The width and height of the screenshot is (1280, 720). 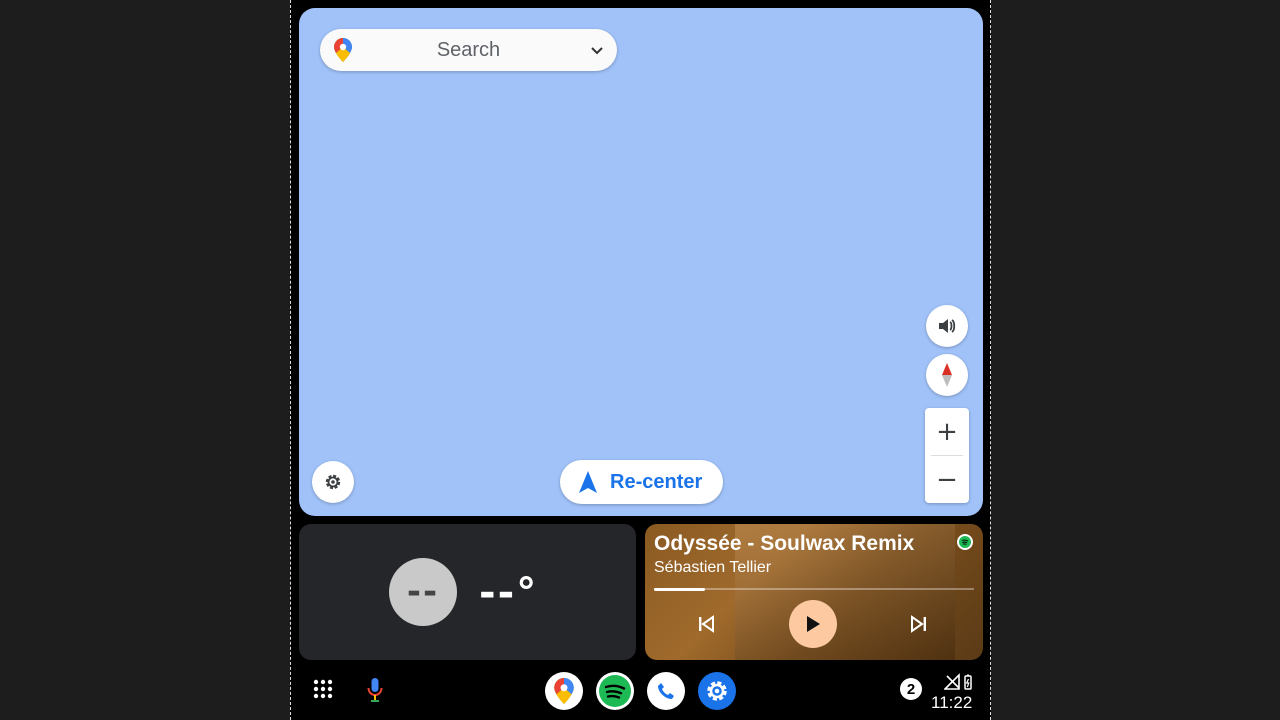 I want to click on grid-icon, so click(x=323, y=689).